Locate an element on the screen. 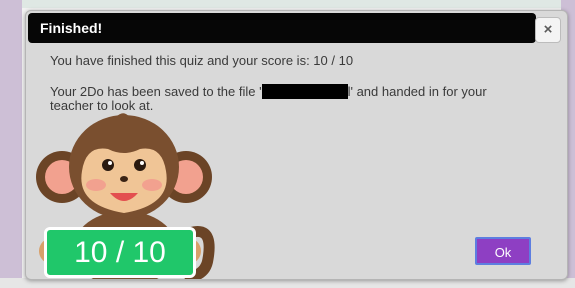 The width and height of the screenshot is (575, 288). redacted-filename is located at coordinates (304, 91).